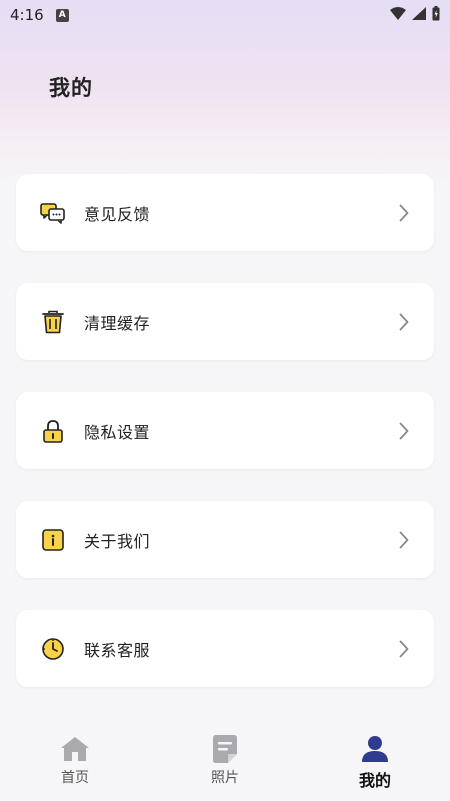 The width and height of the screenshot is (450, 801). Describe the element at coordinates (53, 431) in the screenshot. I see `lock-icon` at that location.